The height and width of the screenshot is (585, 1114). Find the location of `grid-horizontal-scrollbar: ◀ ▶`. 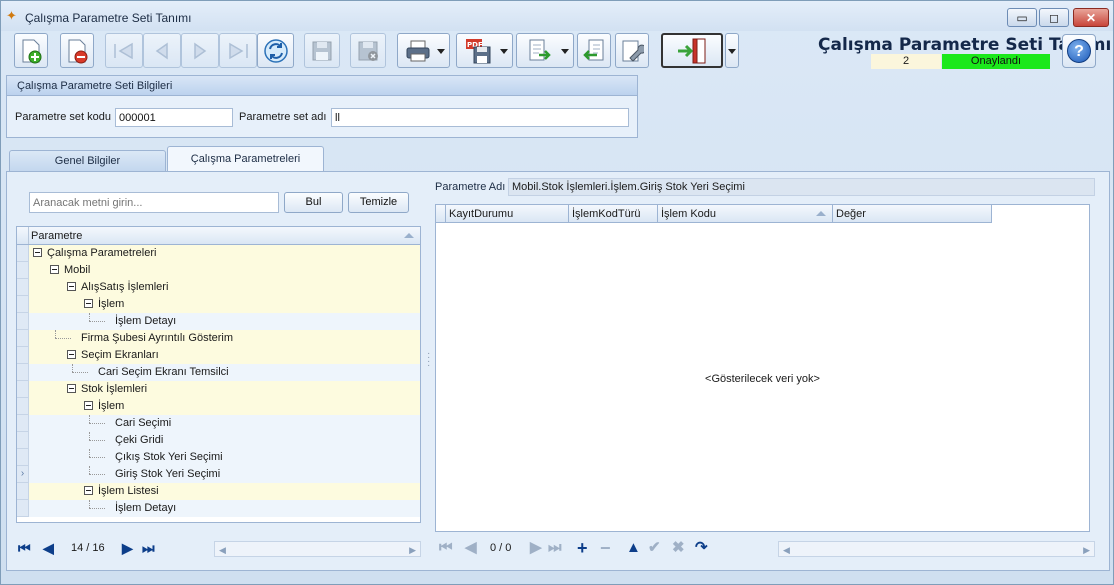

grid-horizontal-scrollbar: ◀ ▶ is located at coordinates (936, 549).